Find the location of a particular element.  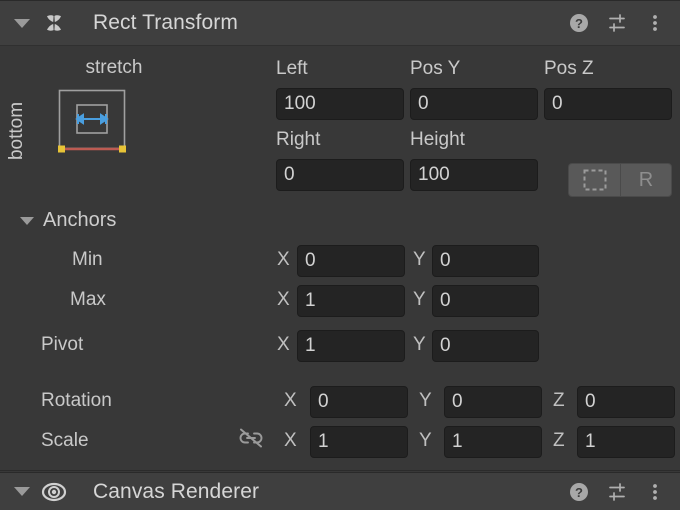

foldout-arrow-anchors is located at coordinates (27, 220).